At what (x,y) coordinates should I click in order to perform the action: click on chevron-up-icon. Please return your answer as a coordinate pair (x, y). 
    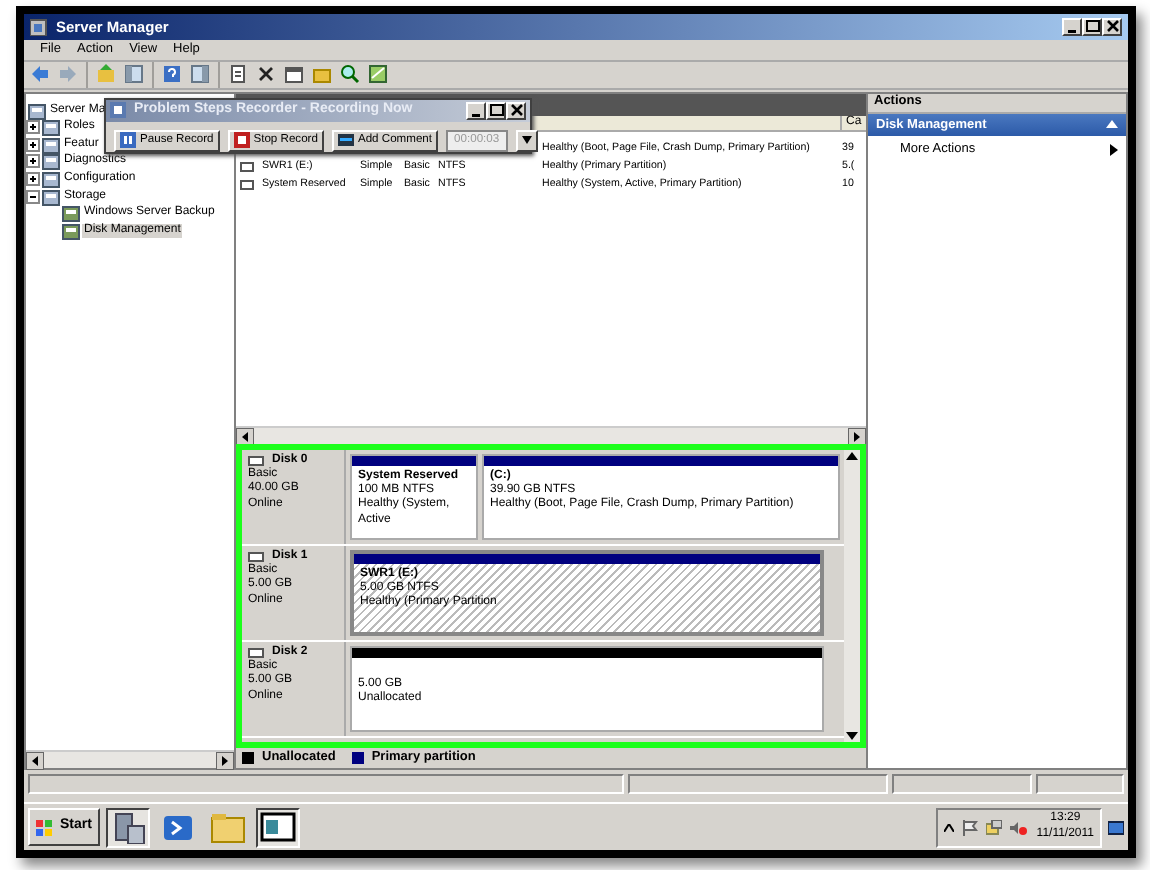
    Looking at the image, I should click on (949, 827).